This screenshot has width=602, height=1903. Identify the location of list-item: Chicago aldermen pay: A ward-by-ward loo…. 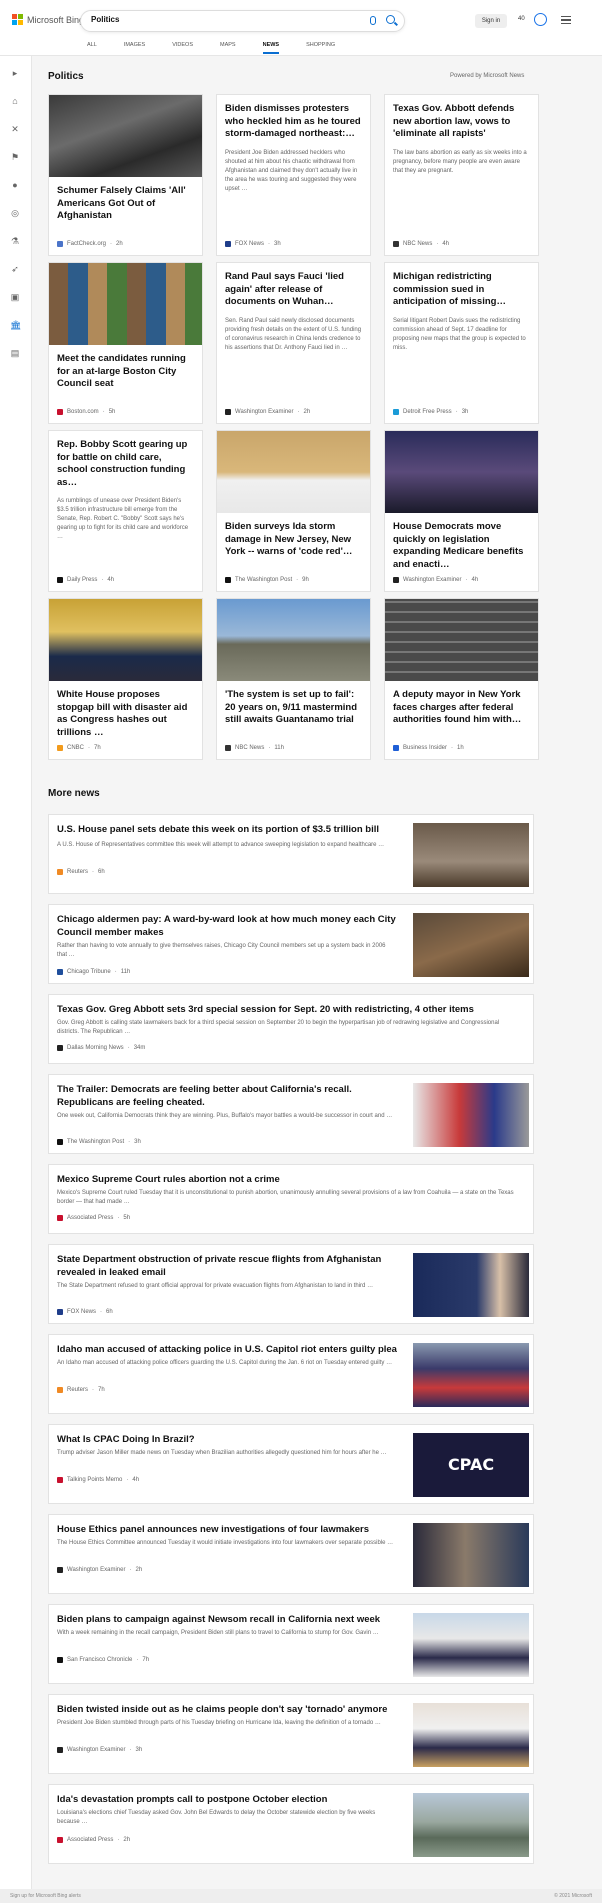
(291, 944).